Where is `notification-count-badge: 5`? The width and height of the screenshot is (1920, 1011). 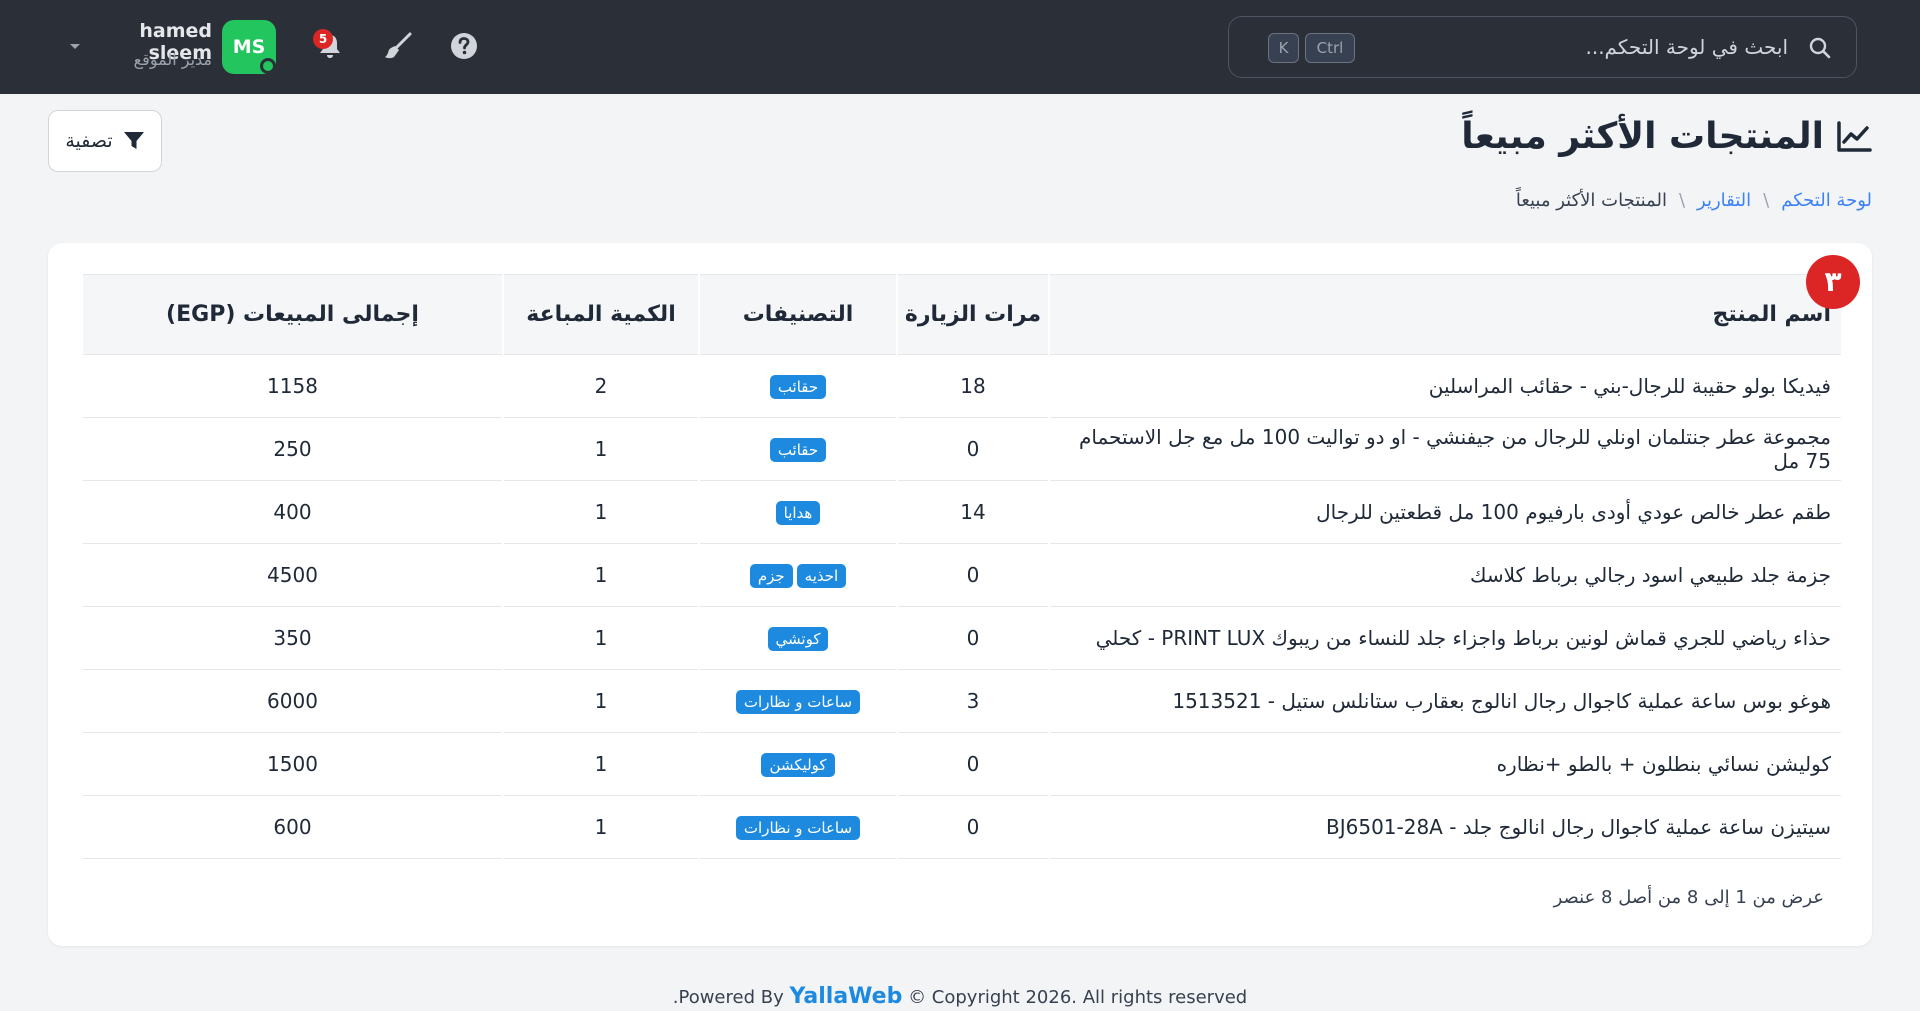
notification-count-badge: 5 is located at coordinates (323, 39).